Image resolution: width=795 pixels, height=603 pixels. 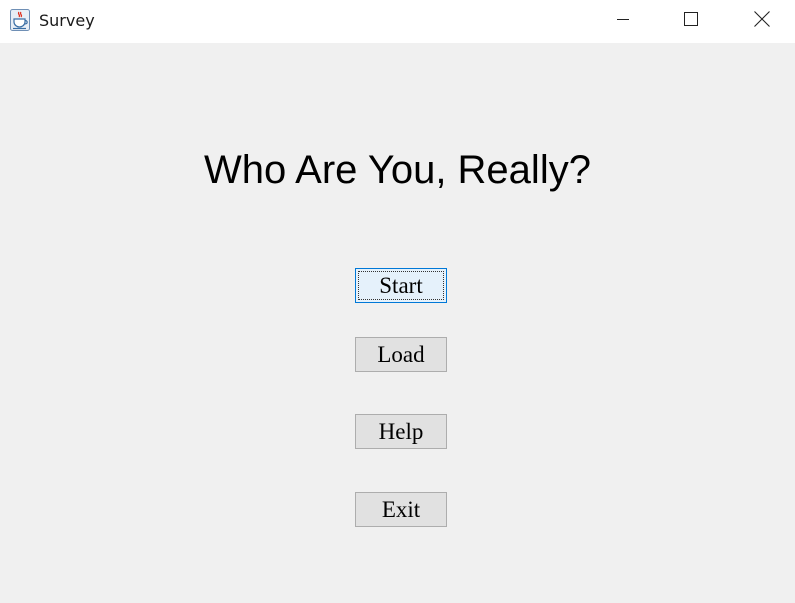 What do you see at coordinates (401, 509) in the screenshot?
I see `exit-button: Exit` at bounding box center [401, 509].